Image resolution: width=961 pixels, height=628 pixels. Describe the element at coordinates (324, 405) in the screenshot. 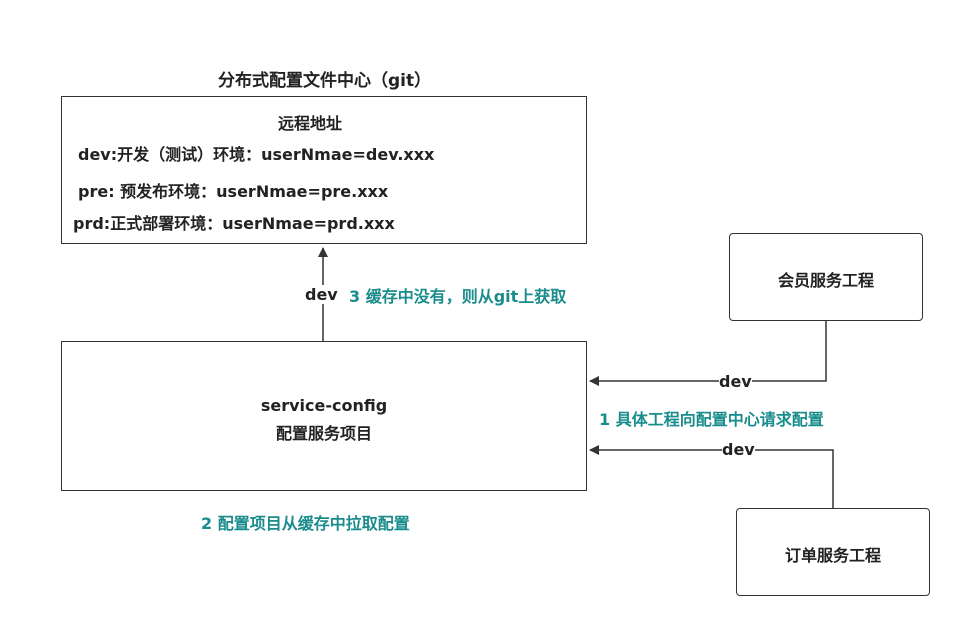

I see `service-config-name: service-config` at that location.